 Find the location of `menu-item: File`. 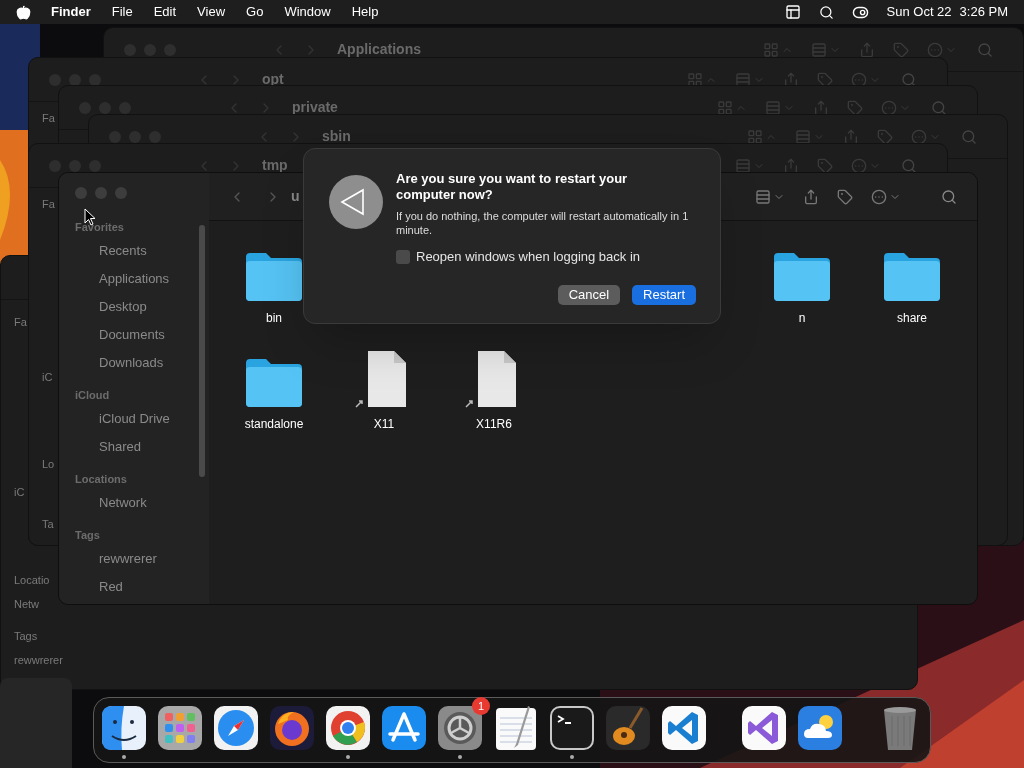

menu-item: File is located at coordinates (122, 12).